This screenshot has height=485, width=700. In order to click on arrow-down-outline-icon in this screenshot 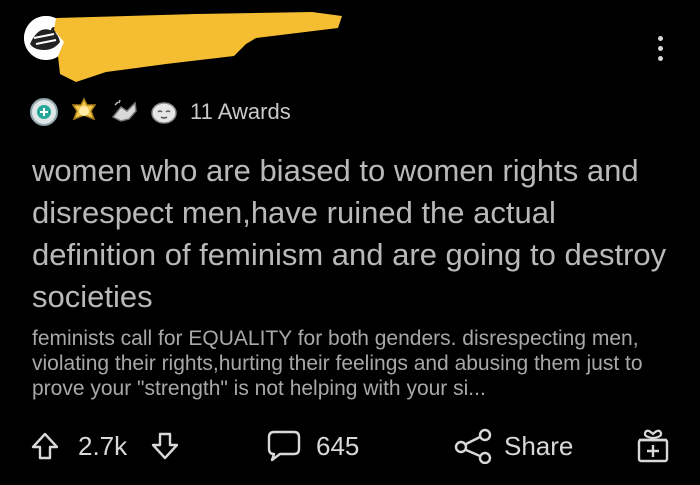, I will do `click(165, 446)`.